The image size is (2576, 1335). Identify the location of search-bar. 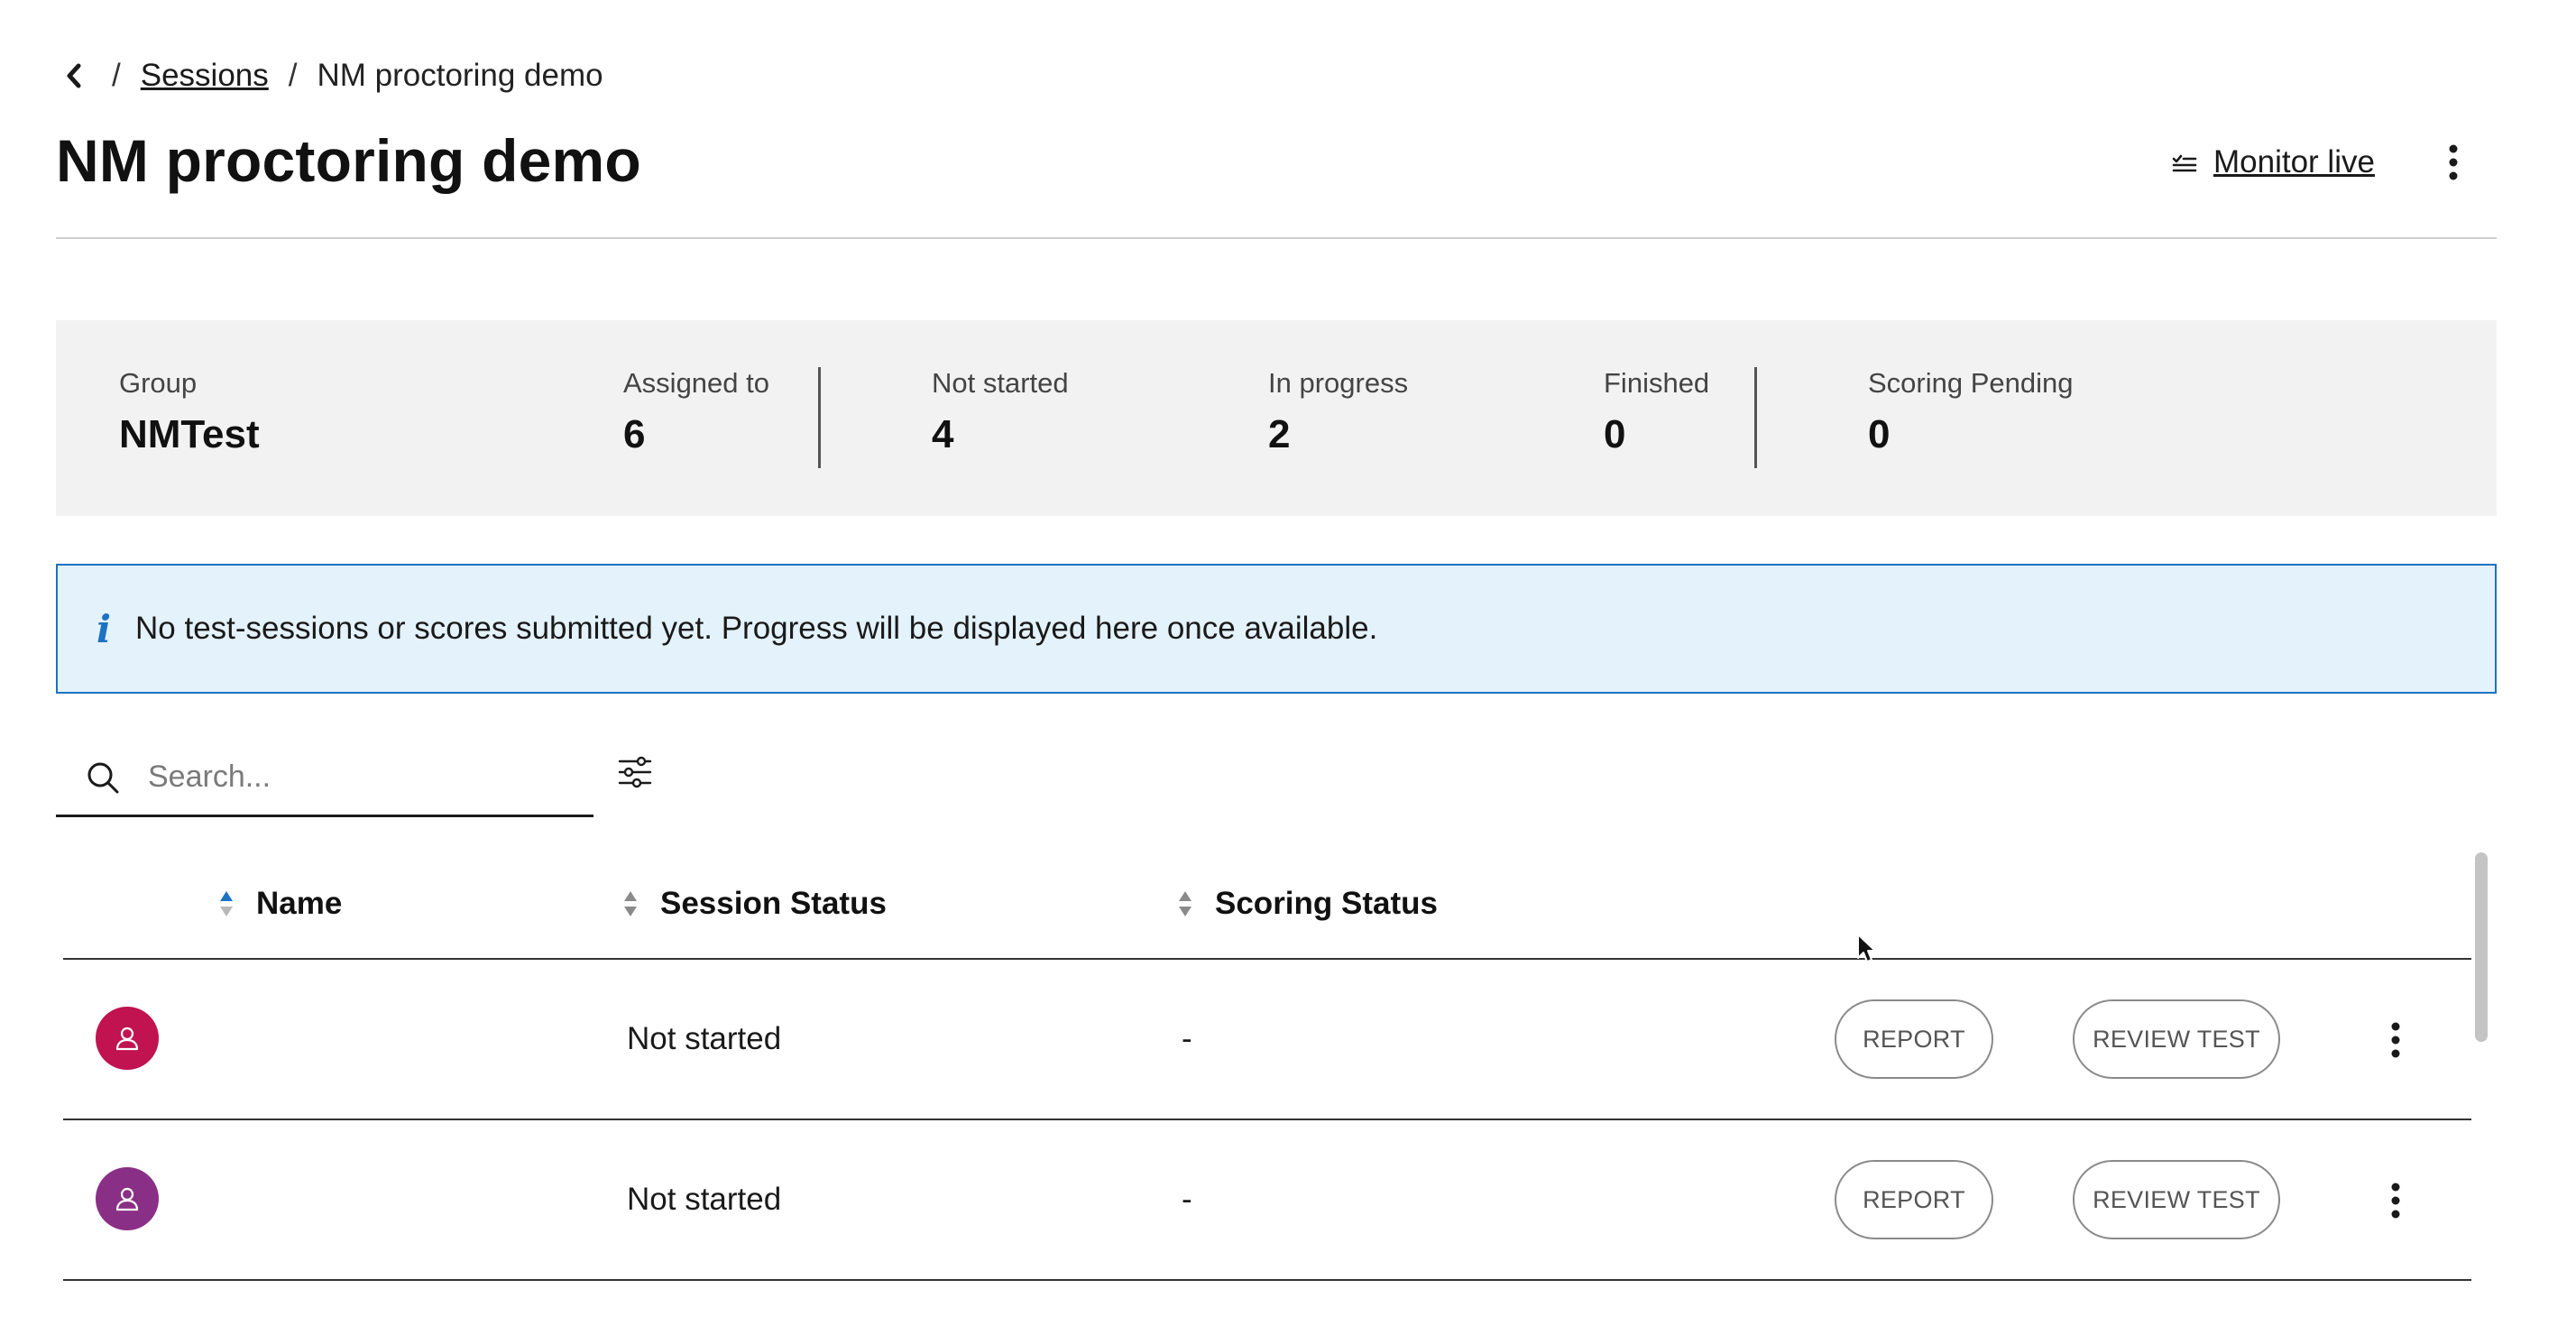
(325, 778).